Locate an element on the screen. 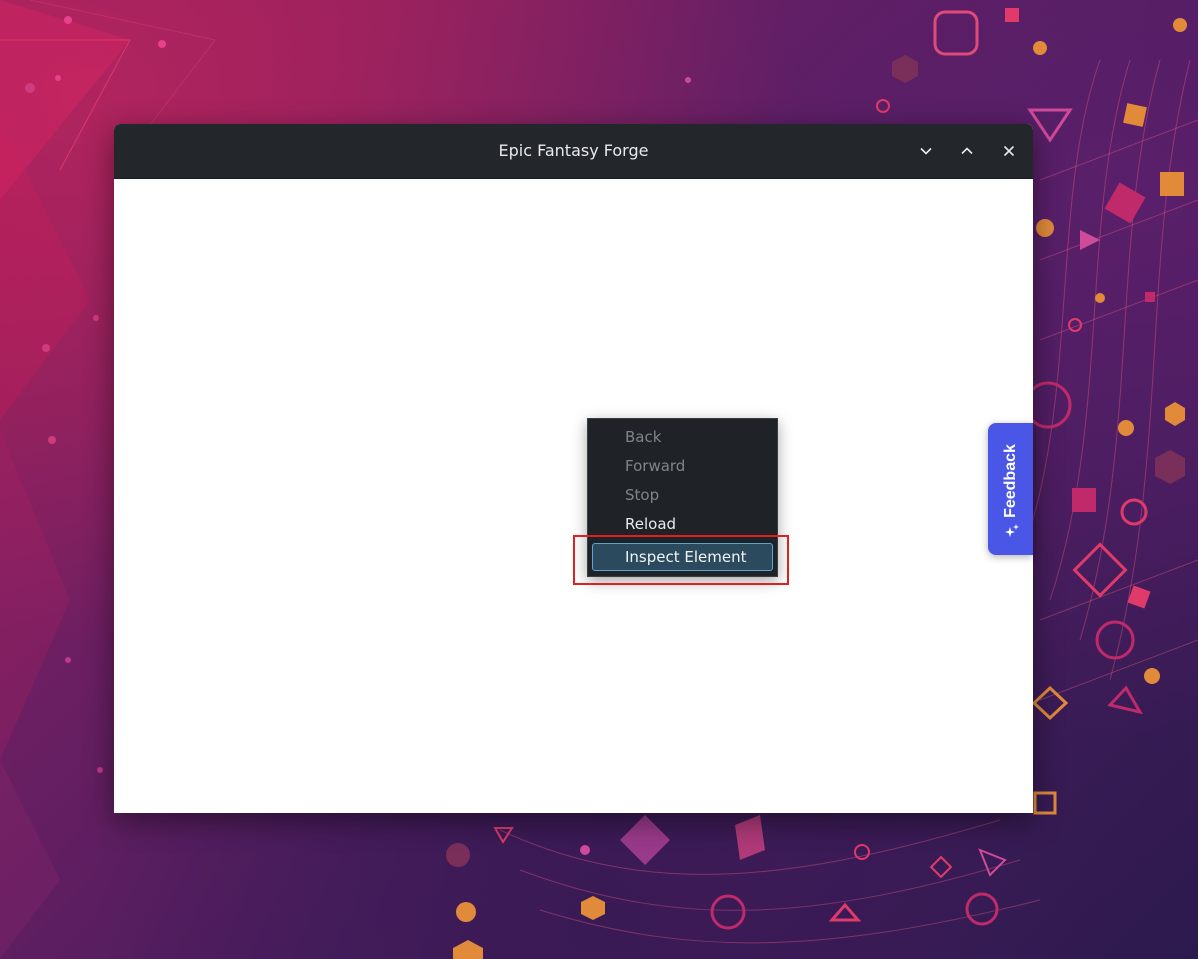 The height and width of the screenshot is (959, 1198). menu-item-inspect-element: Inspect Element is located at coordinates (682, 557).